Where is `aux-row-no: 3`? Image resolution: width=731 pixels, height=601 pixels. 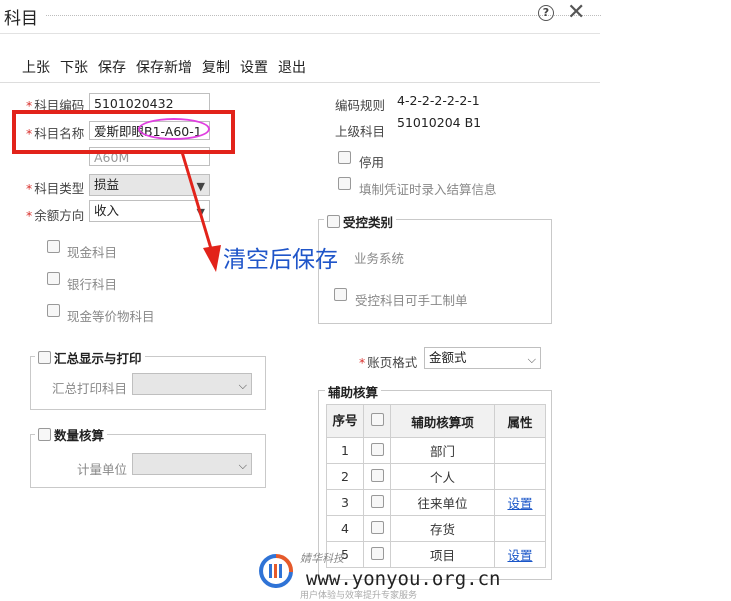
aux-row-no: 3 is located at coordinates (345, 502).